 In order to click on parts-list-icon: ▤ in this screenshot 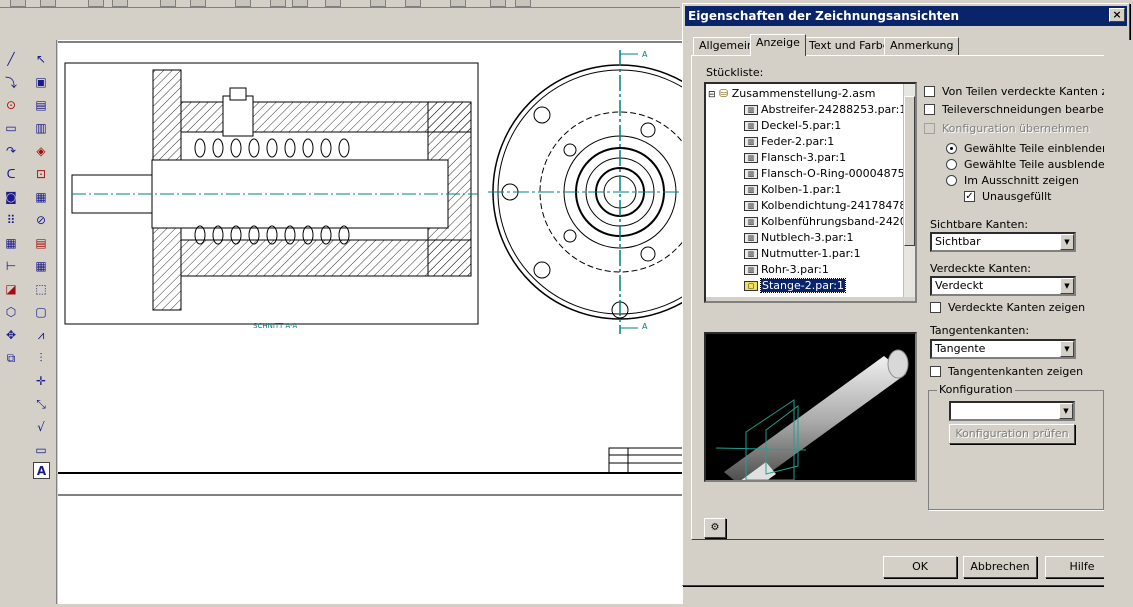, I will do `click(41, 243)`.